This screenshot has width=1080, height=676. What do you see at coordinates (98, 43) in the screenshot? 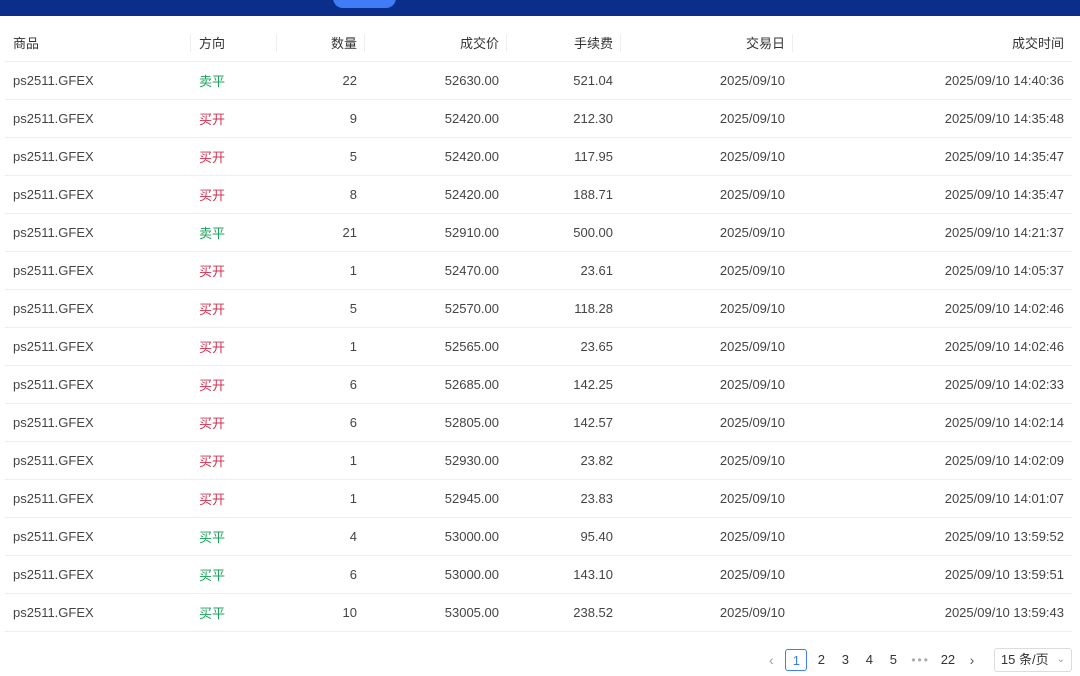
I see `header-product: 商品` at bounding box center [98, 43].